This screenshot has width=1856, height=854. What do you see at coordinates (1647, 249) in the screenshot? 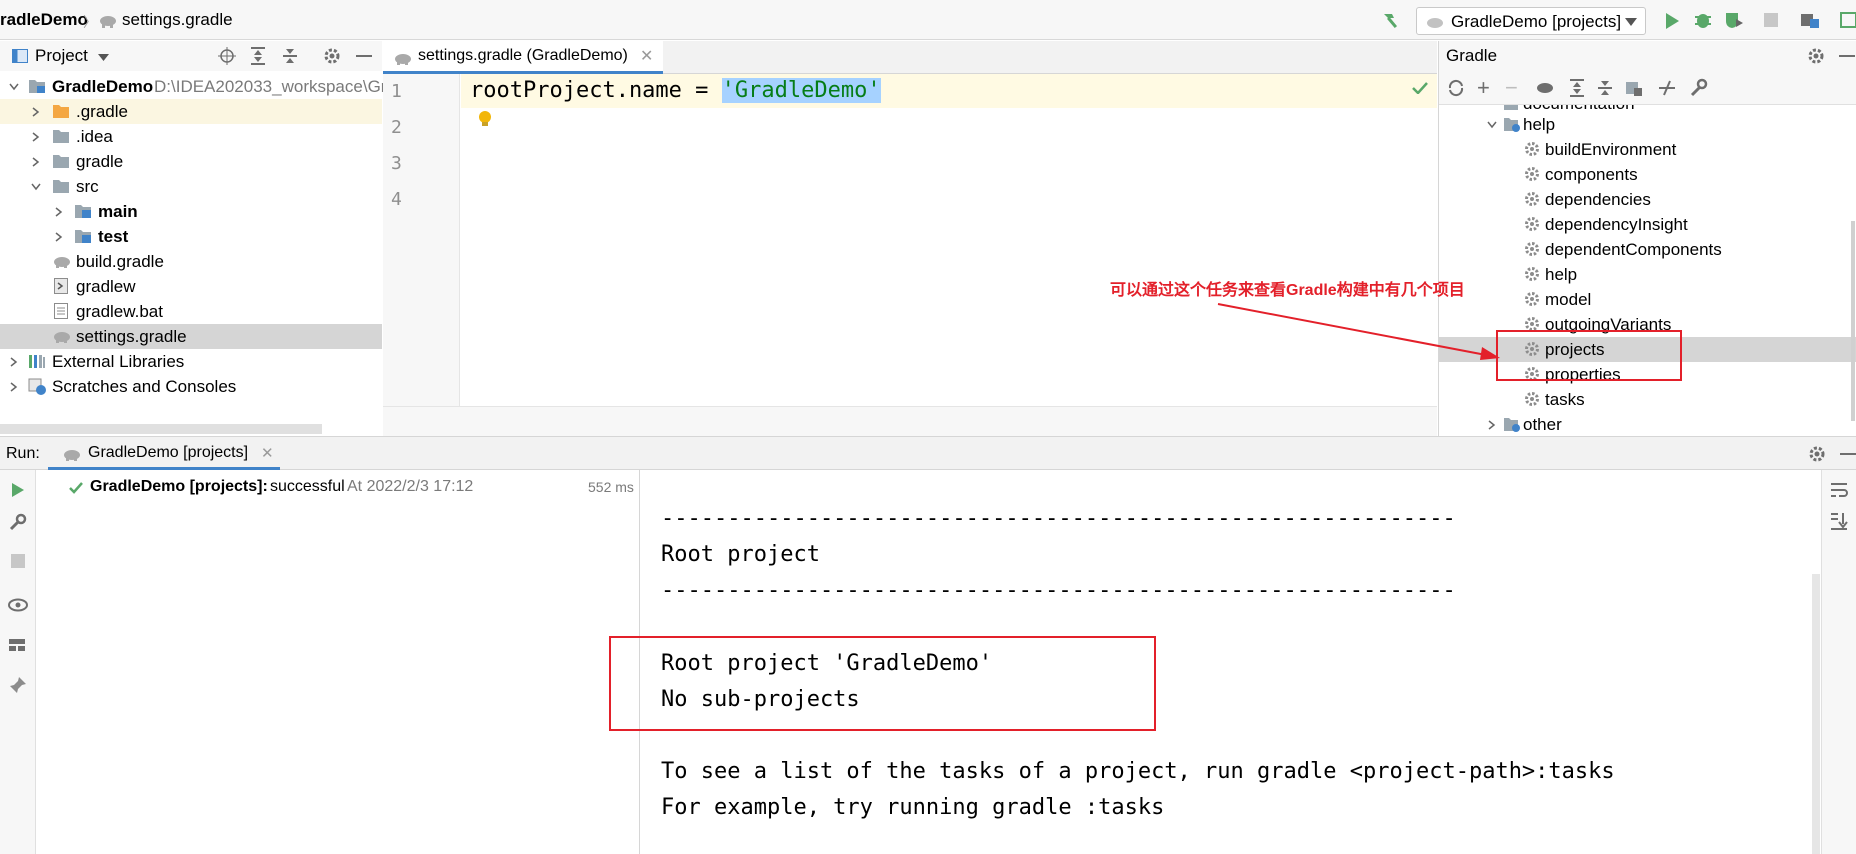
I see `gradle-task-row: dependentComponents` at bounding box center [1647, 249].